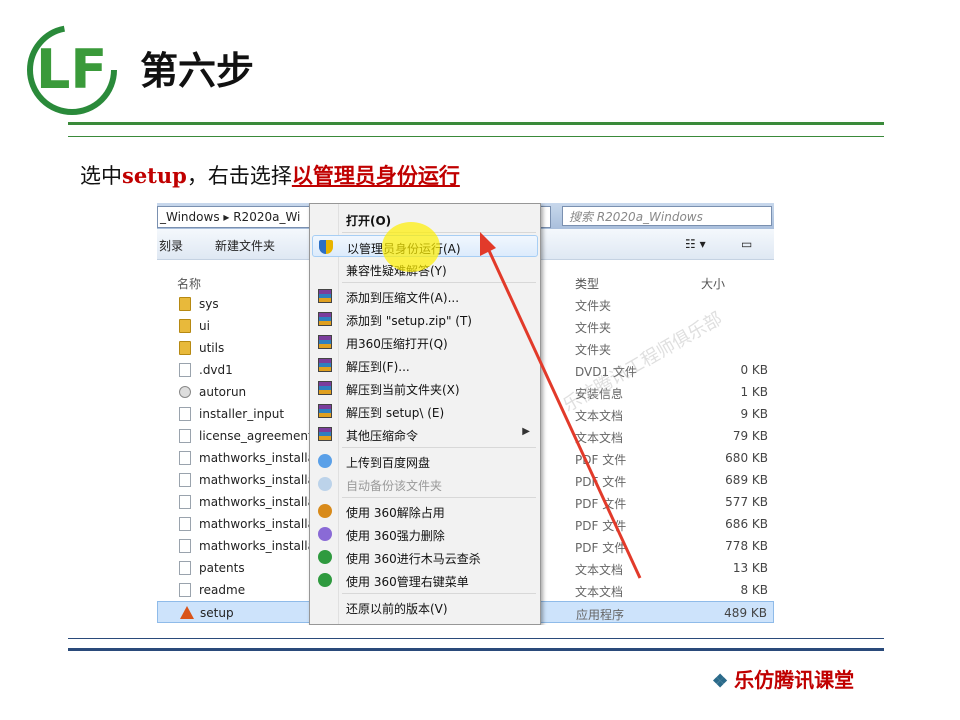 Image resolution: width=960 pixels, height=720 pixels. Describe the element at coordinates (216, 370) in the screenshot. I see `file-name: .dvd1` at that location.